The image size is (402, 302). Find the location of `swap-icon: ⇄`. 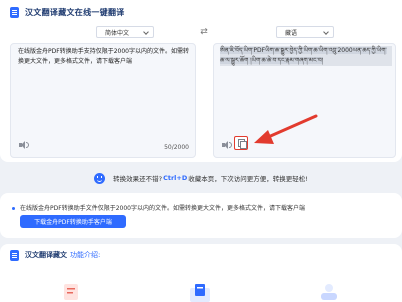

swap-icon: ⇄ is located at coordinates (204, 32).